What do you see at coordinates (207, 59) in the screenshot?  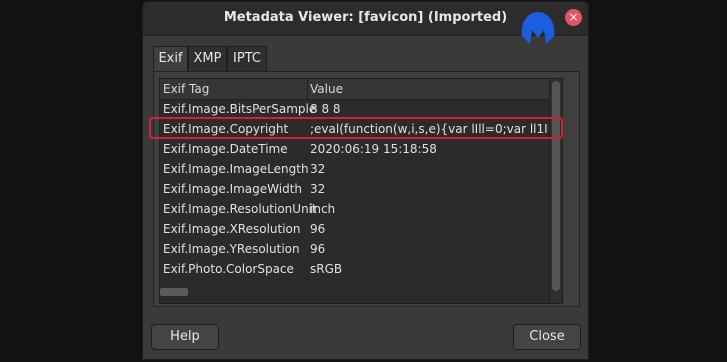 I see `tab-xmp: XMP` at bounding box center [207, 59].